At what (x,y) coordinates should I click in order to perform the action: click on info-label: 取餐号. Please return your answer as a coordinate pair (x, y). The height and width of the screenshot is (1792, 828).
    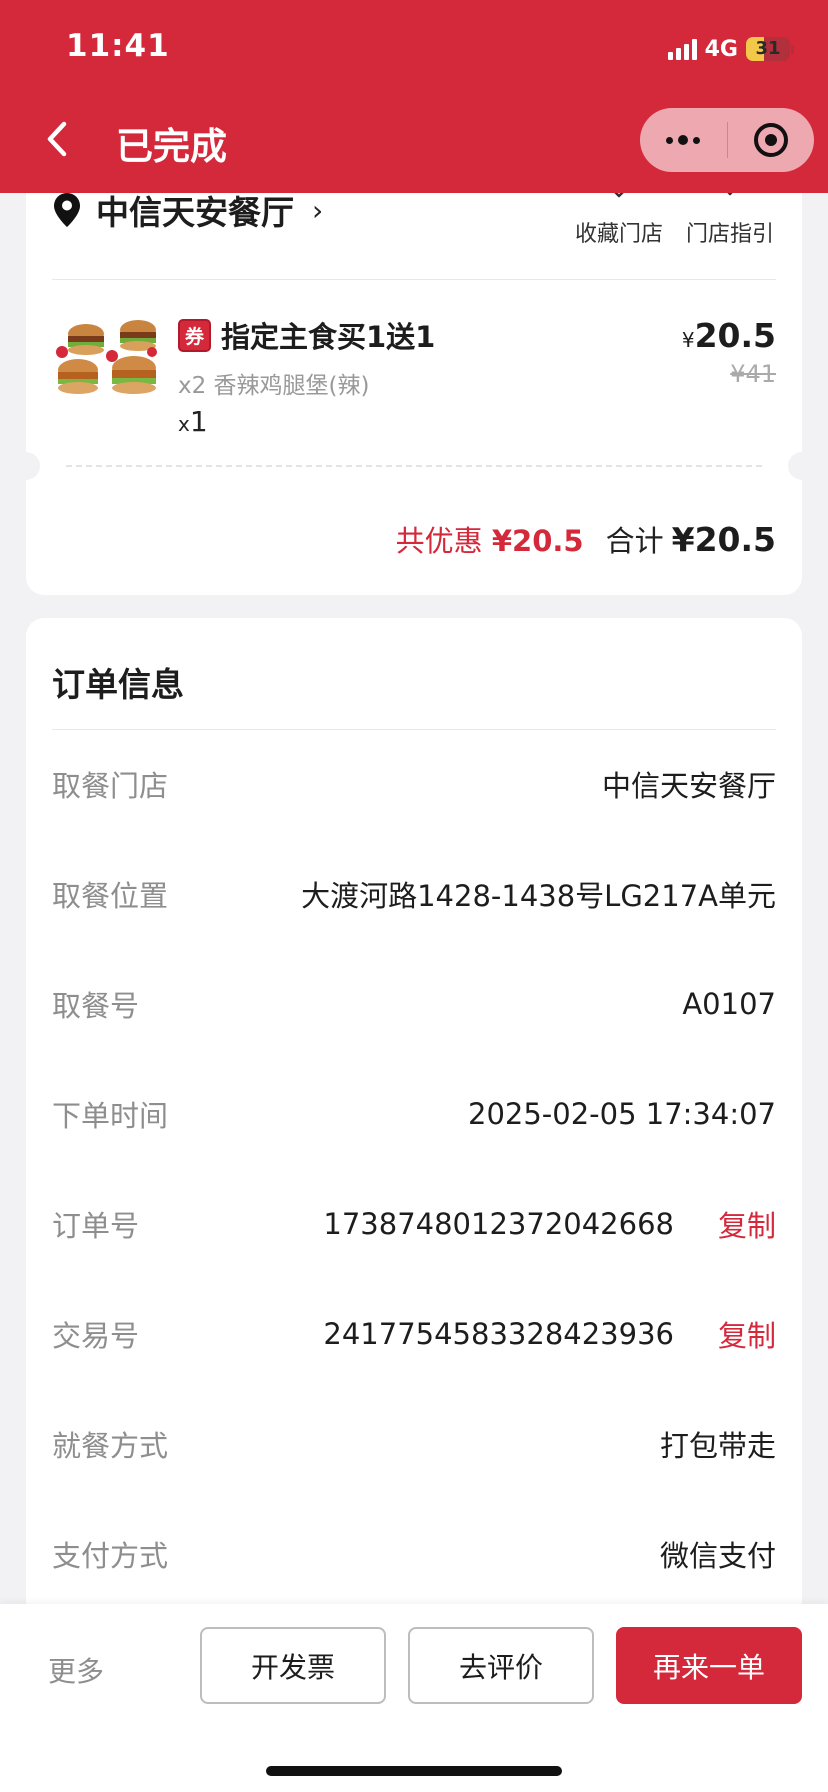
    Looking at the image, I should click on (96, 1006).